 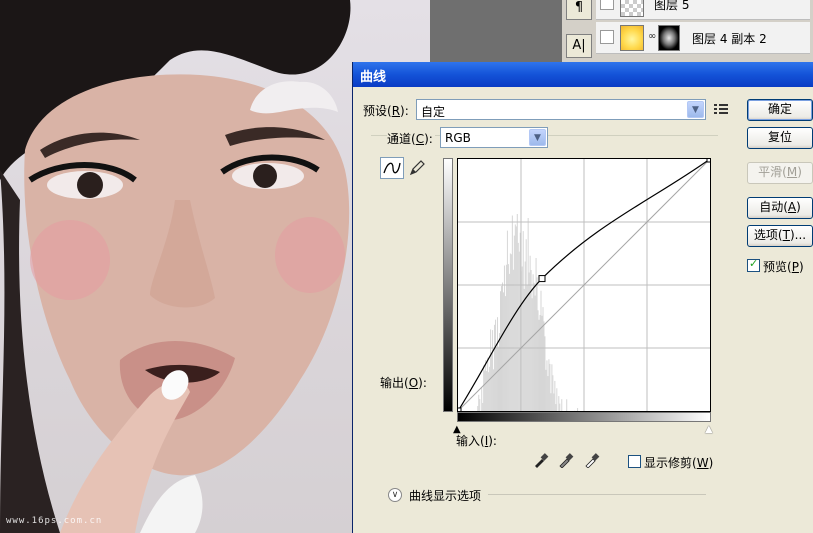 What do you see at coordinates (417, 168) in the screenshot?
I see `pencil-icon` at bounding box center [417, 168].